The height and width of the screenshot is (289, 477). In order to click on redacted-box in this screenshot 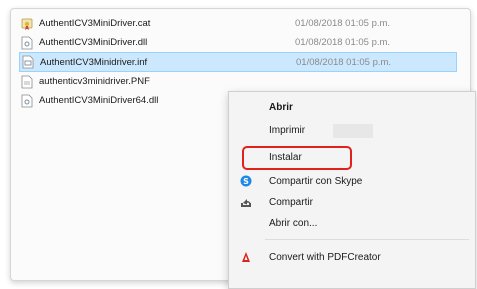, I will do `click(353, 131)`.